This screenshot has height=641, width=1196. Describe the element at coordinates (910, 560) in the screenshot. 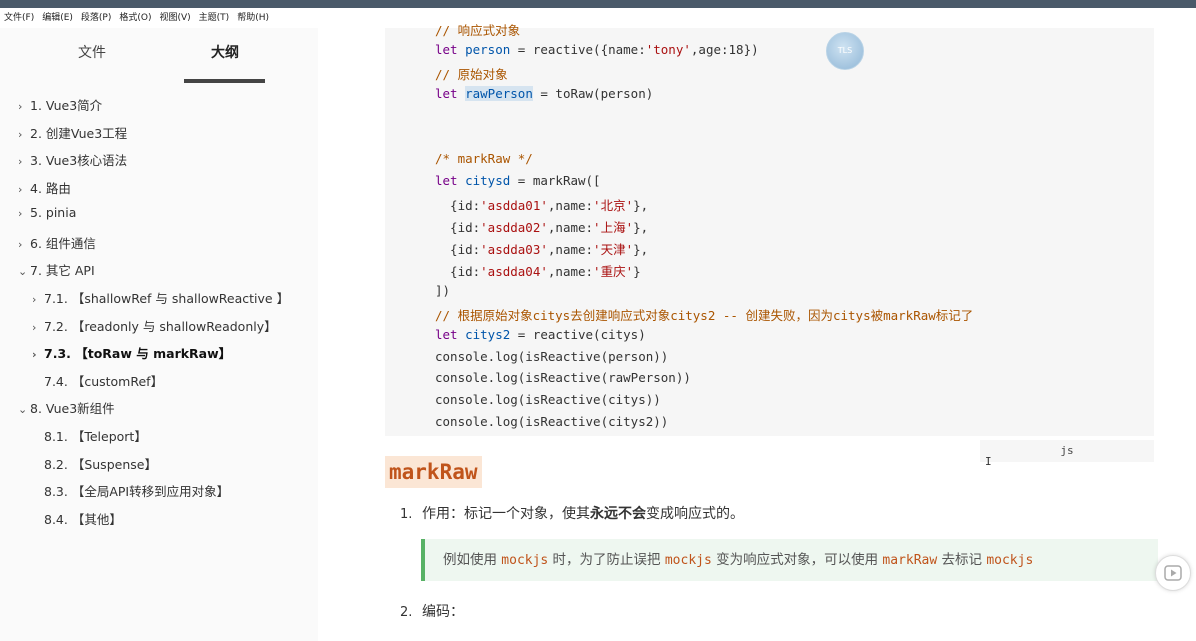

I see `inline-code: markRaw` at that location.